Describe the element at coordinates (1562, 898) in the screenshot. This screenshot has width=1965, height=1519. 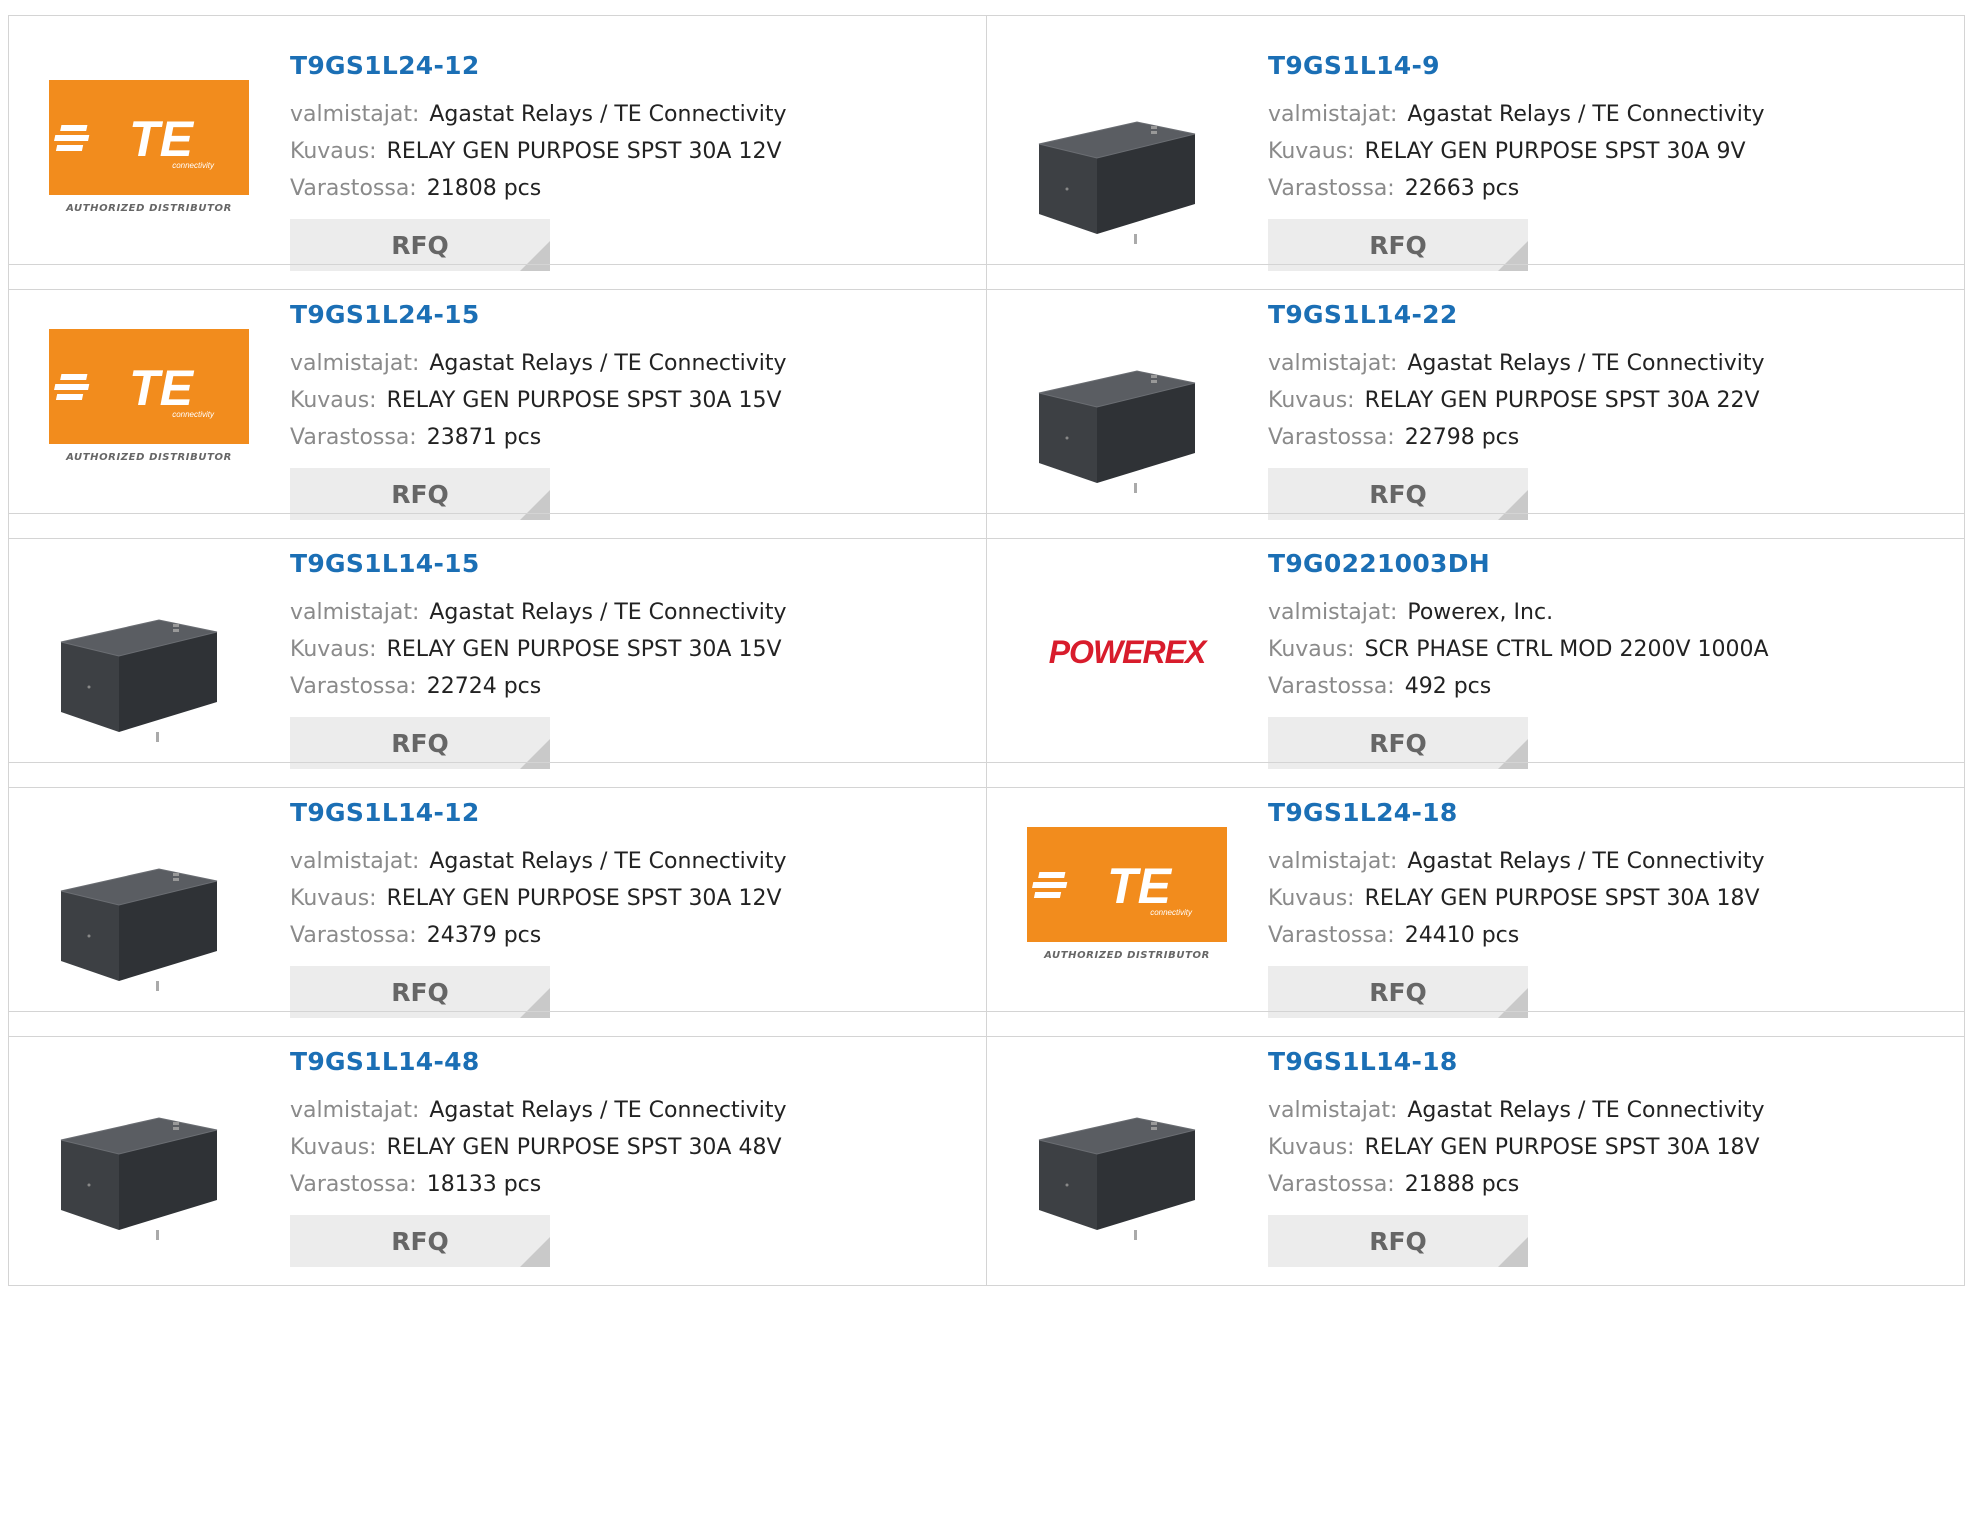
I see `description-value: RELAY GEN PURPOSE SPST 30A 18V` at that location.